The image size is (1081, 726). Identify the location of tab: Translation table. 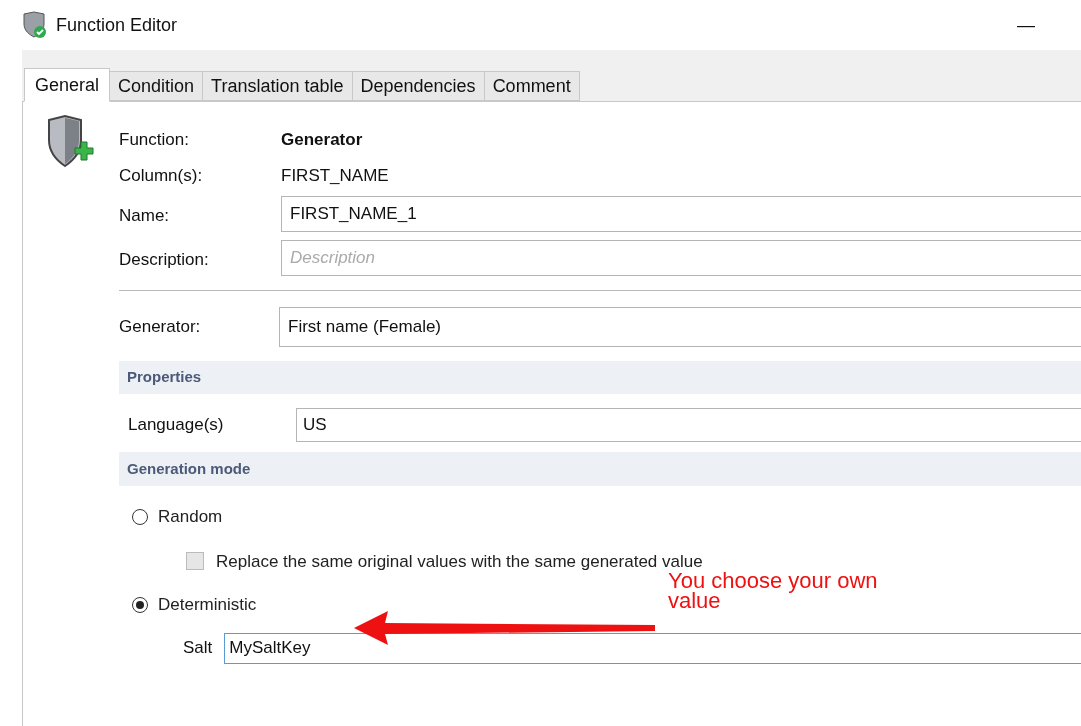
(278, 86).